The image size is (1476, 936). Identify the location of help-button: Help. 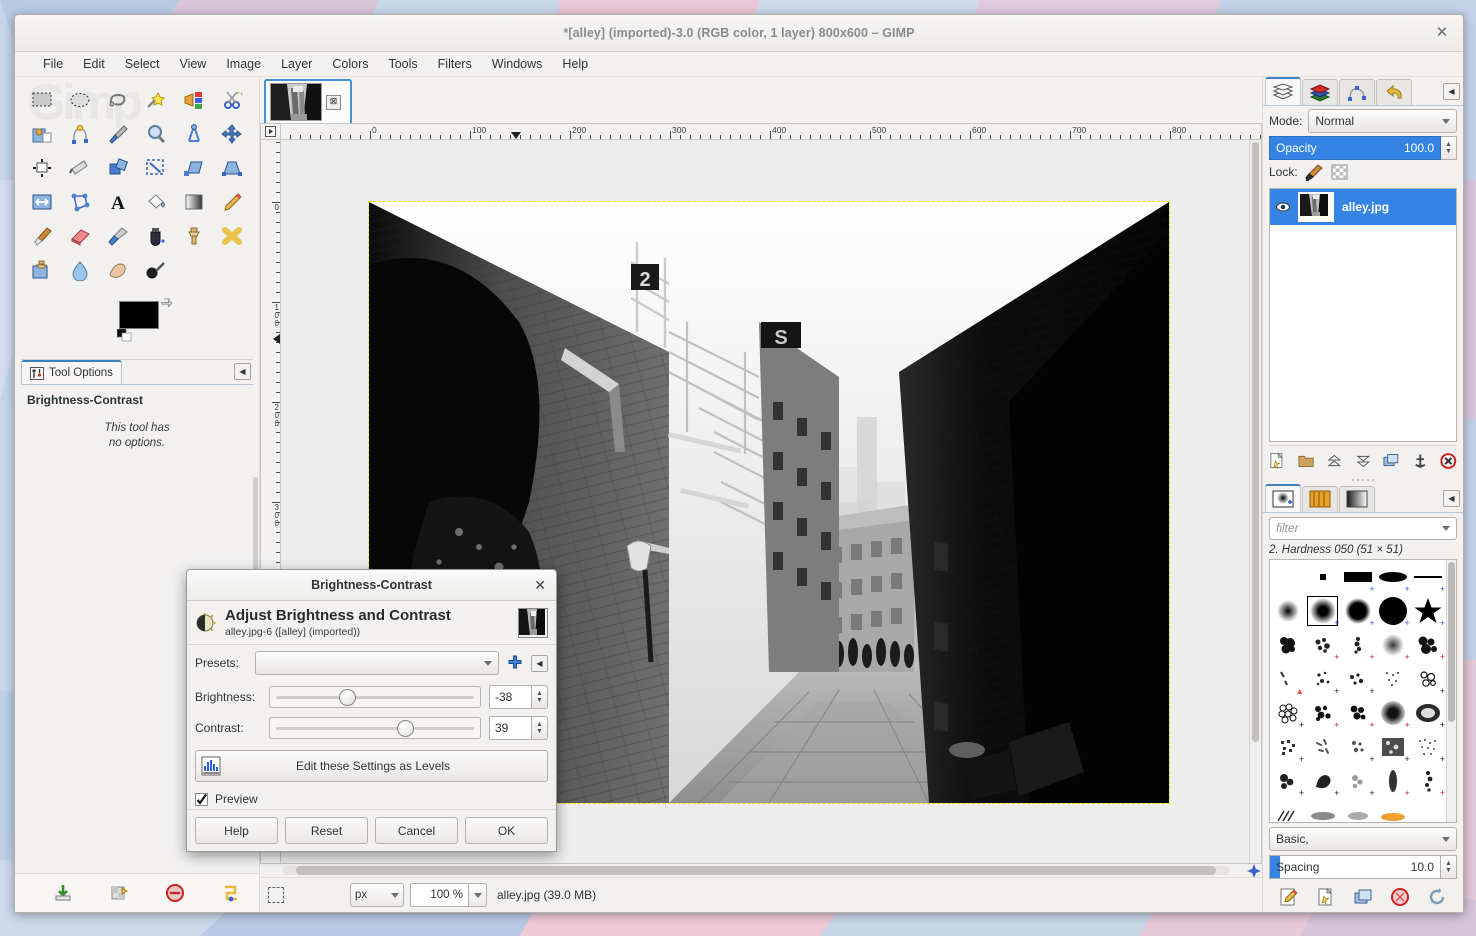
(236, 830).